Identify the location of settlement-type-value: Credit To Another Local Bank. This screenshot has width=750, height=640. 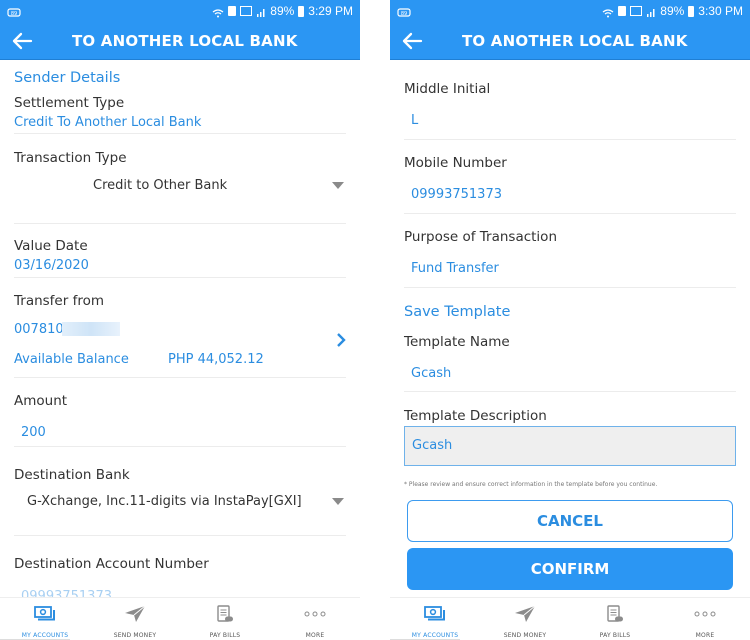
(108, 122).